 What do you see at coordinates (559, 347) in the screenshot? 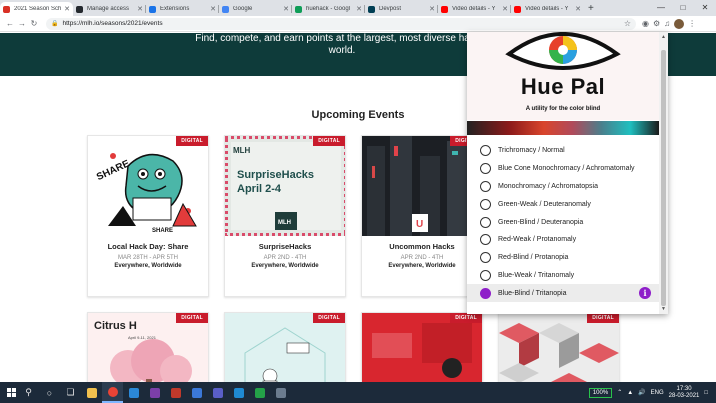
I see `event-card-row2-4: DIGITAL` at bounding box center [559, 347].